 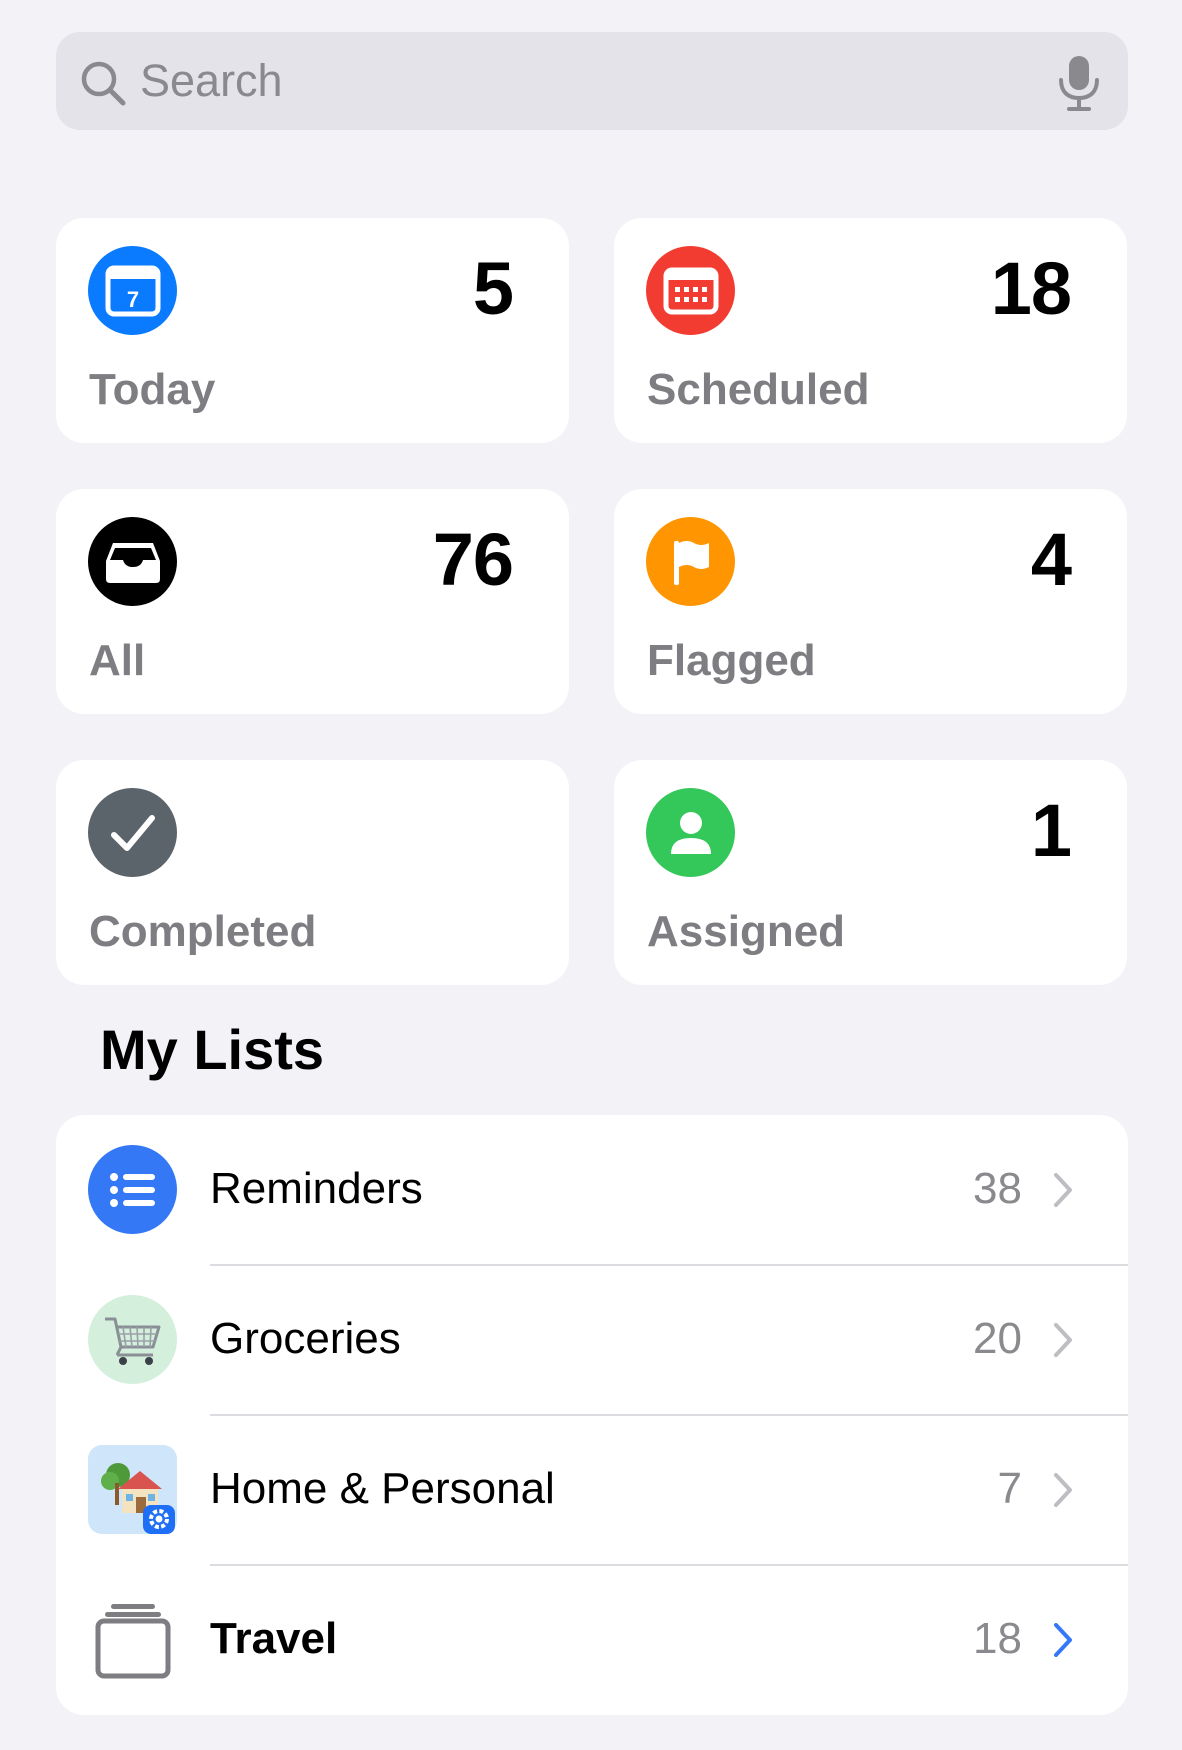 What do you see at coordinates (152, 389) in the screenshot?
I see `today-label: Today` at bounding box center [152, 389].